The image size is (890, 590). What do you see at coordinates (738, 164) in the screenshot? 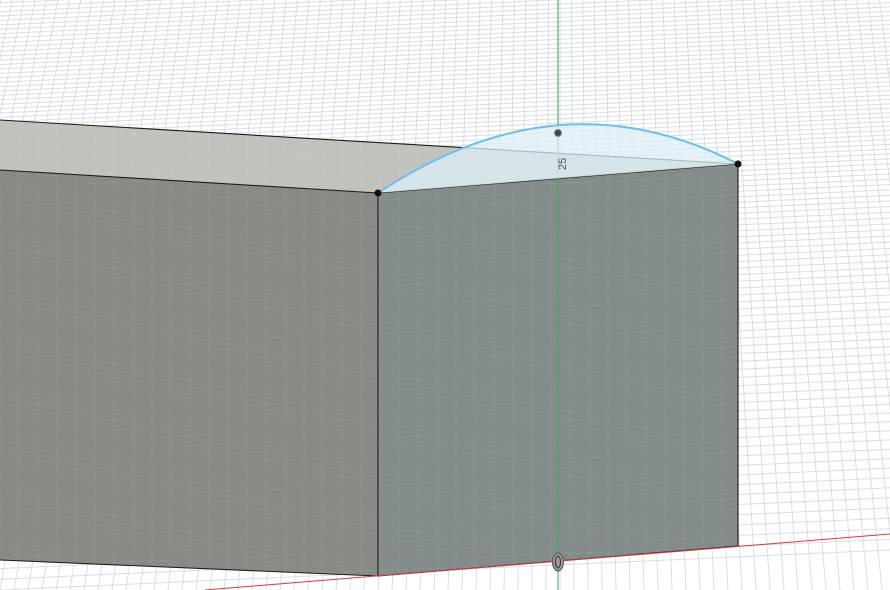
I see `arc-end-point` at bounding box center [738, 164].